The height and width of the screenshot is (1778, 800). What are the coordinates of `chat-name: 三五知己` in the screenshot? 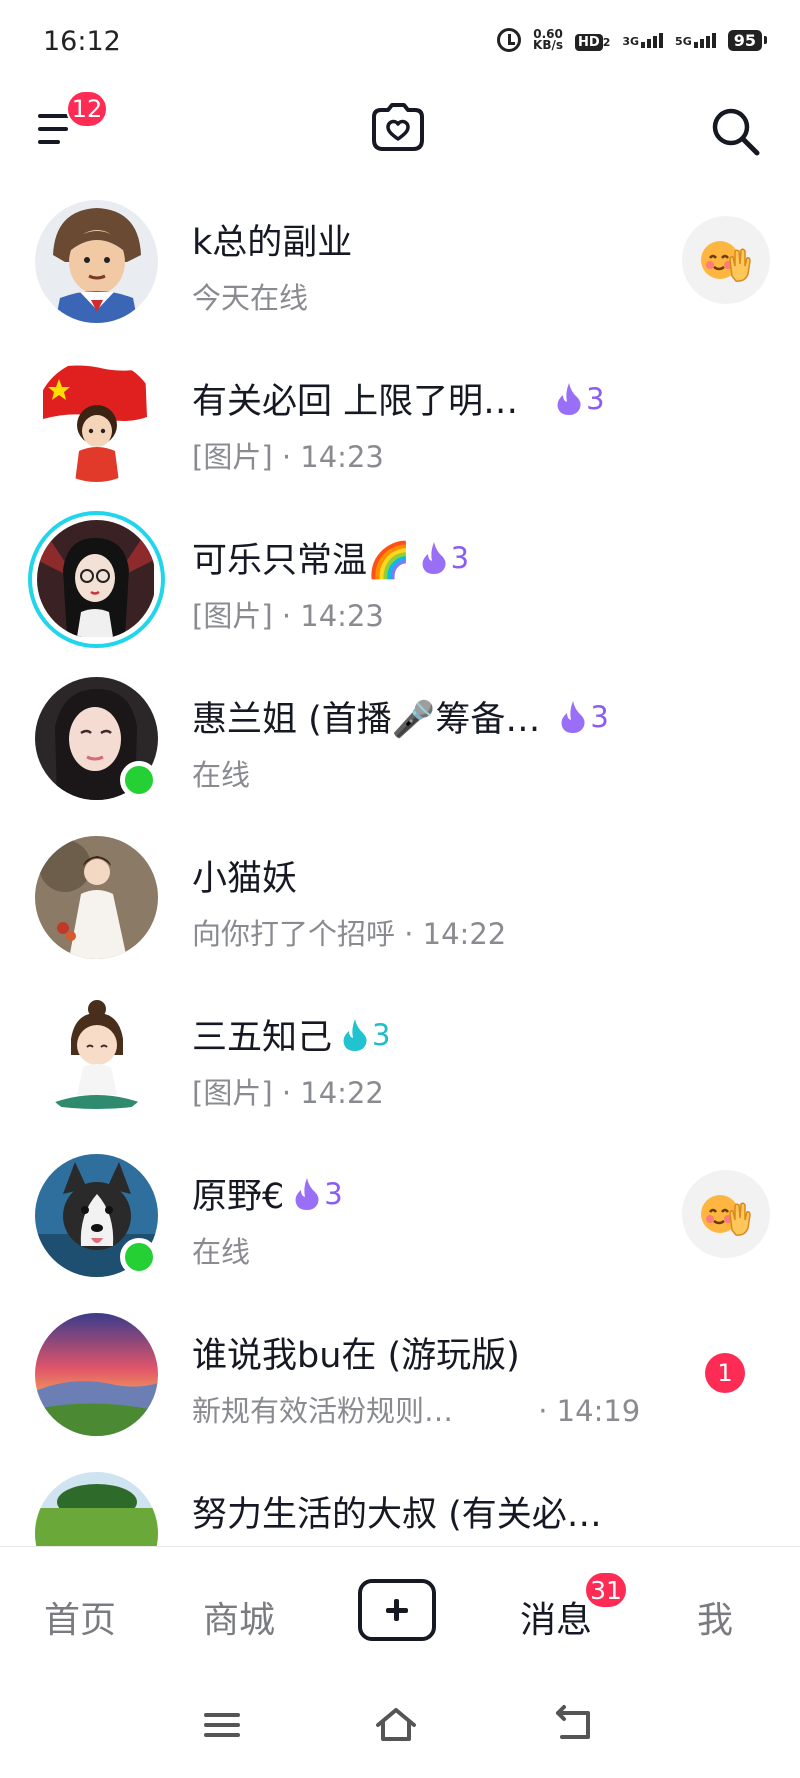 It's located at (262, 1038).